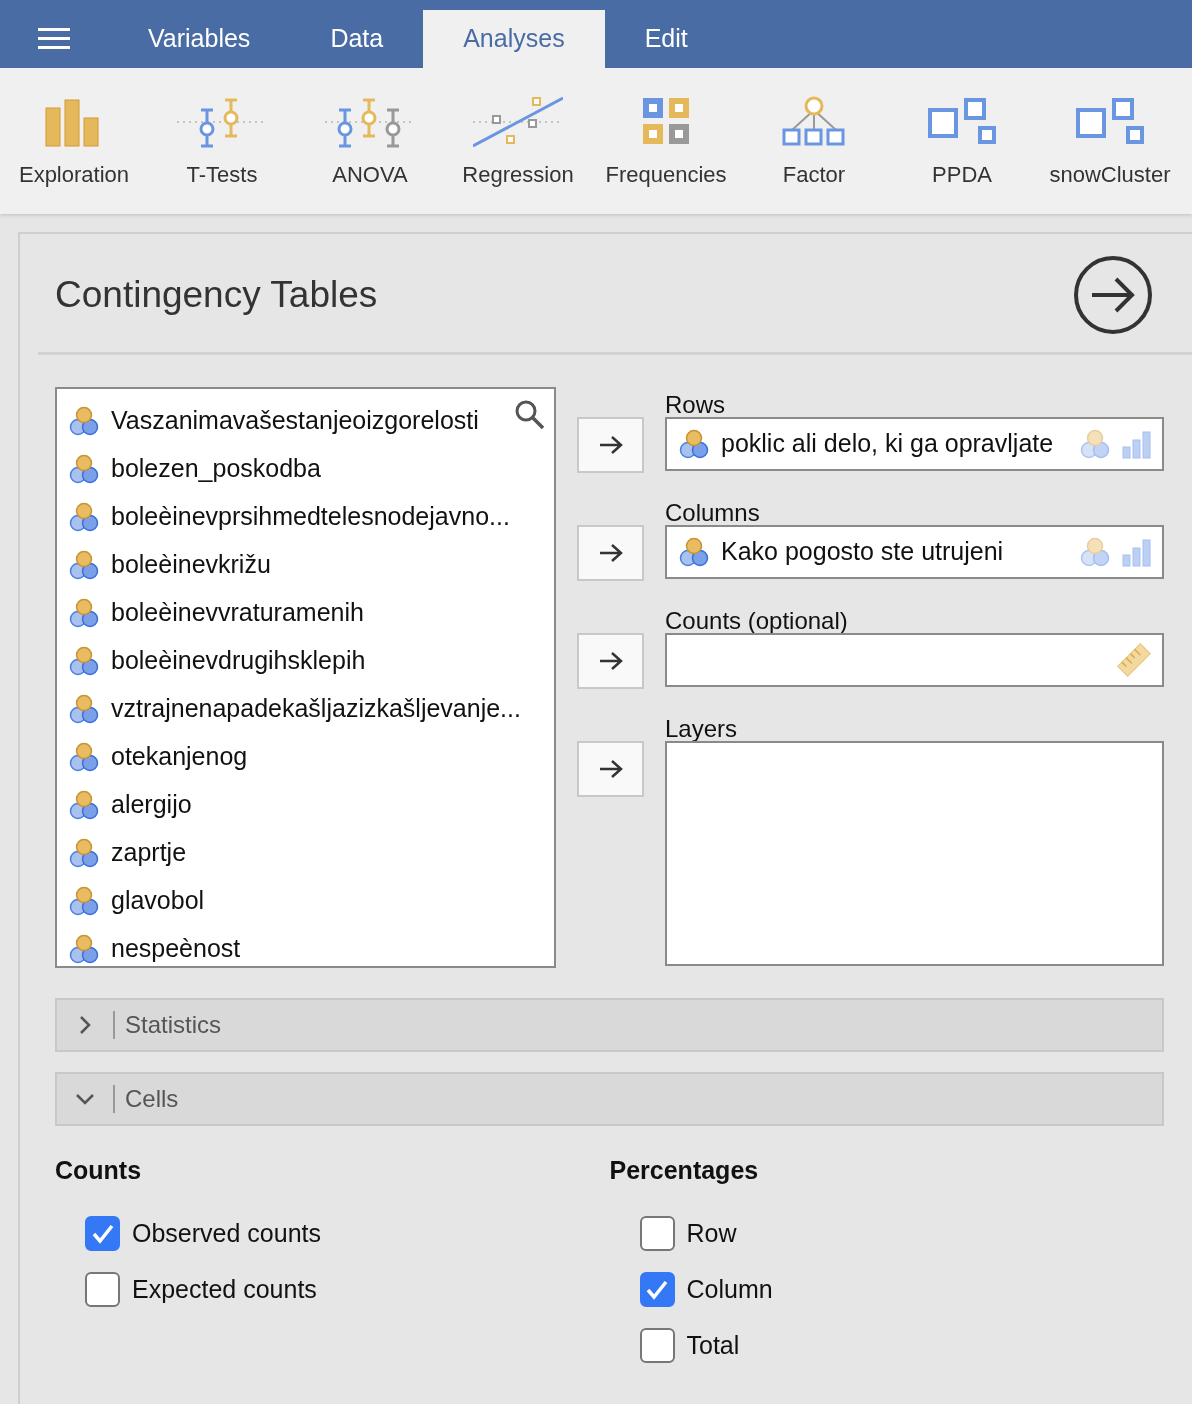 The width and height of the screenshot is (1192, 1404). Describe the element at coordinates (226, 1233) in the screenshot. I see `checkbox-label: Observed counts` at that location.